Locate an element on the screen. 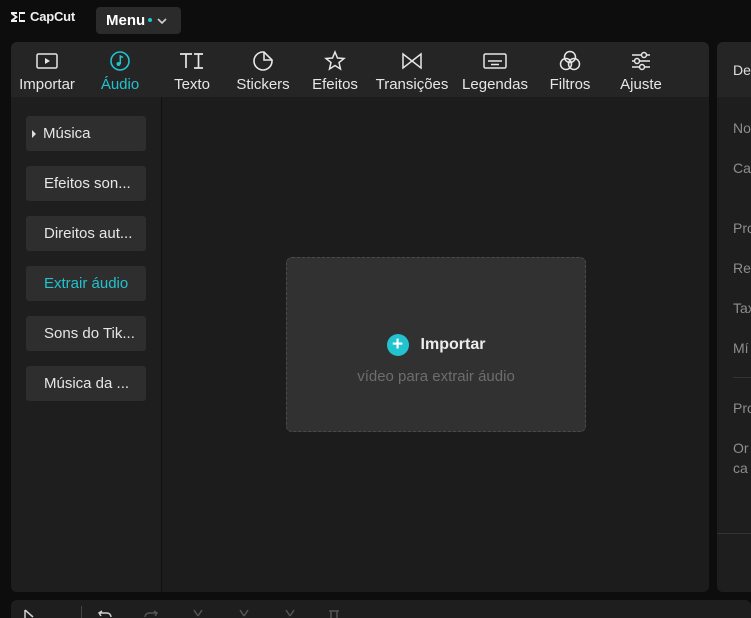 The image size is (751, 618). transitions-icon is located at coordinates (412, 61).